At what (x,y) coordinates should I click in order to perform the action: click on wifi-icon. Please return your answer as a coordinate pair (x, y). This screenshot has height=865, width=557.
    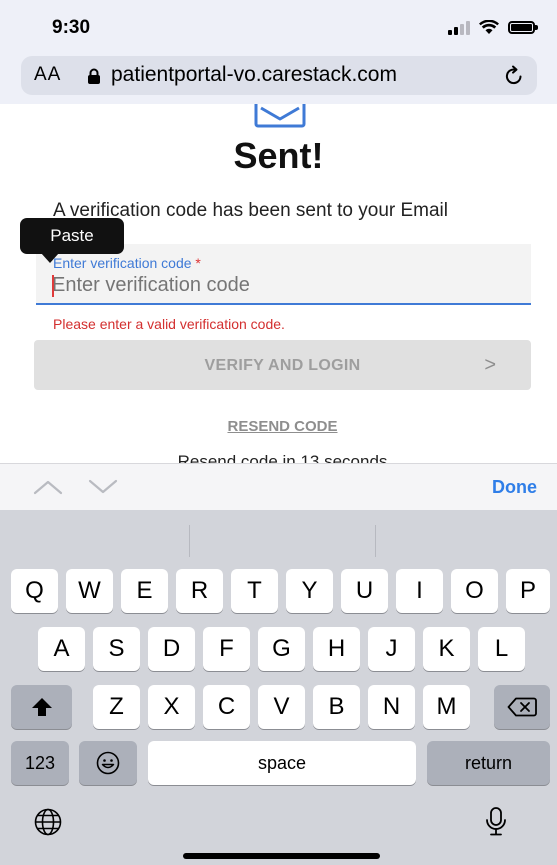
    Looking at the image, I should click on (489, 27).